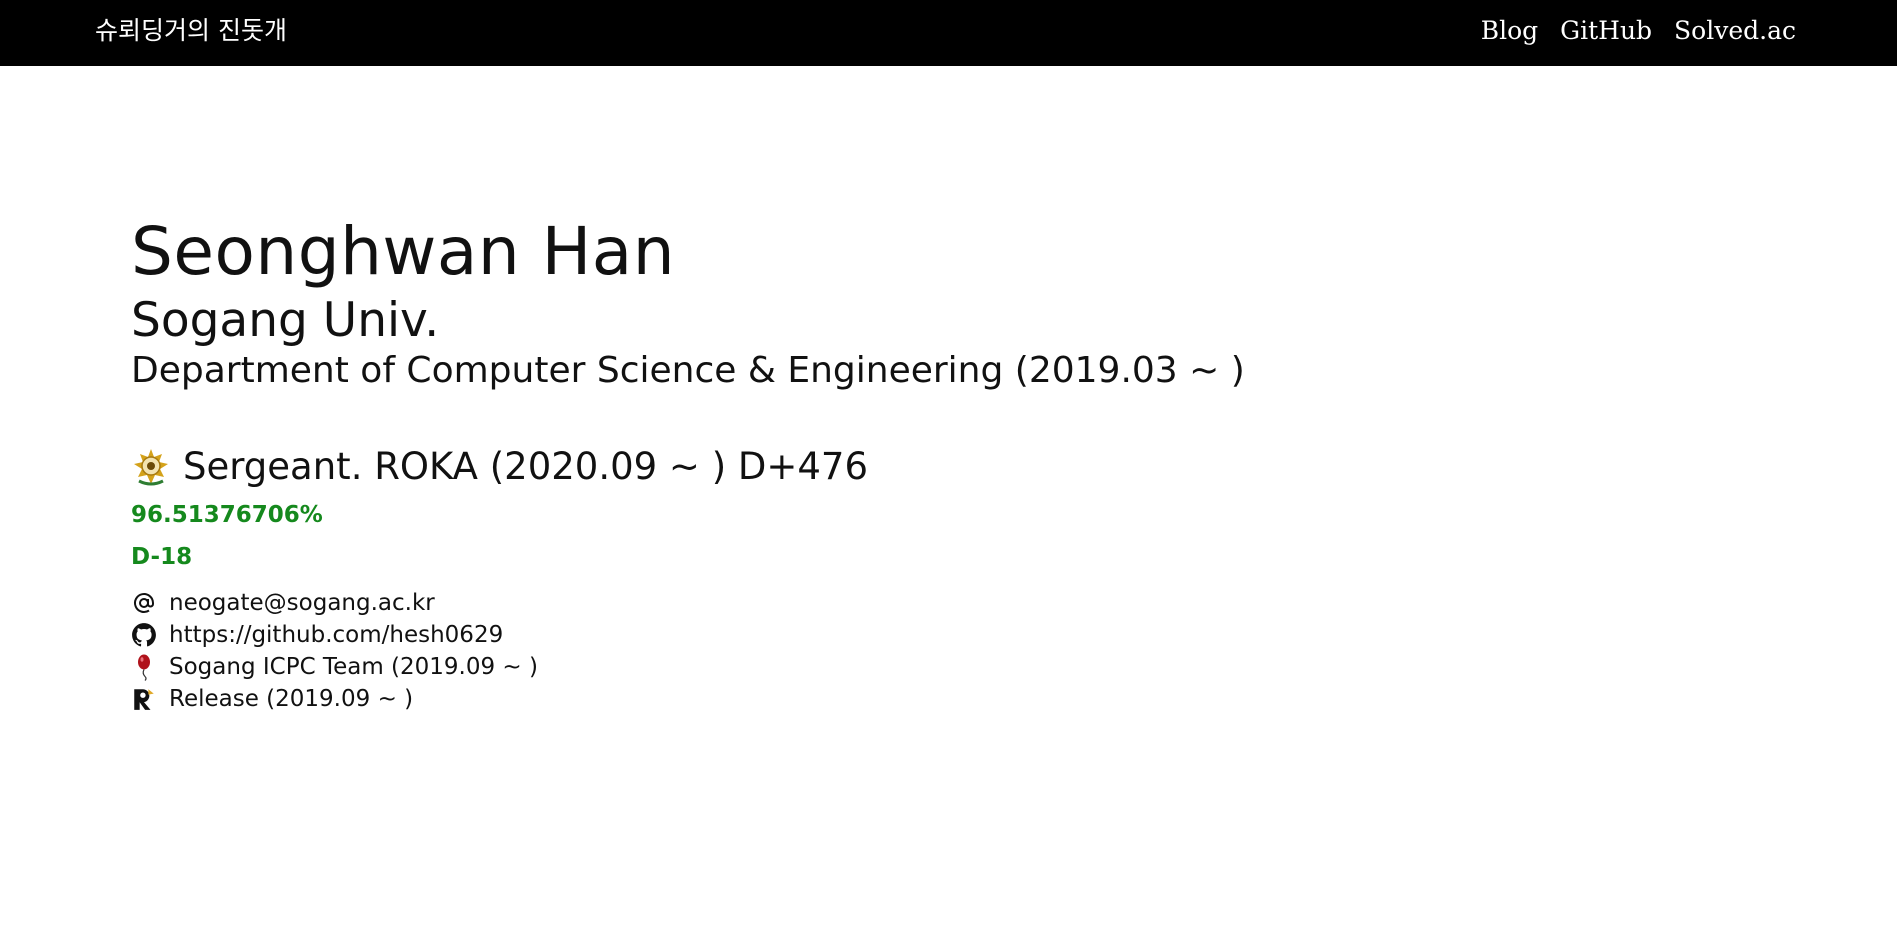 The width and height of the screenshot is (1897, 951). Describe the element at coordinates (285, 320) in the screenshot. I see `university: Sogang Univ.` at that location.